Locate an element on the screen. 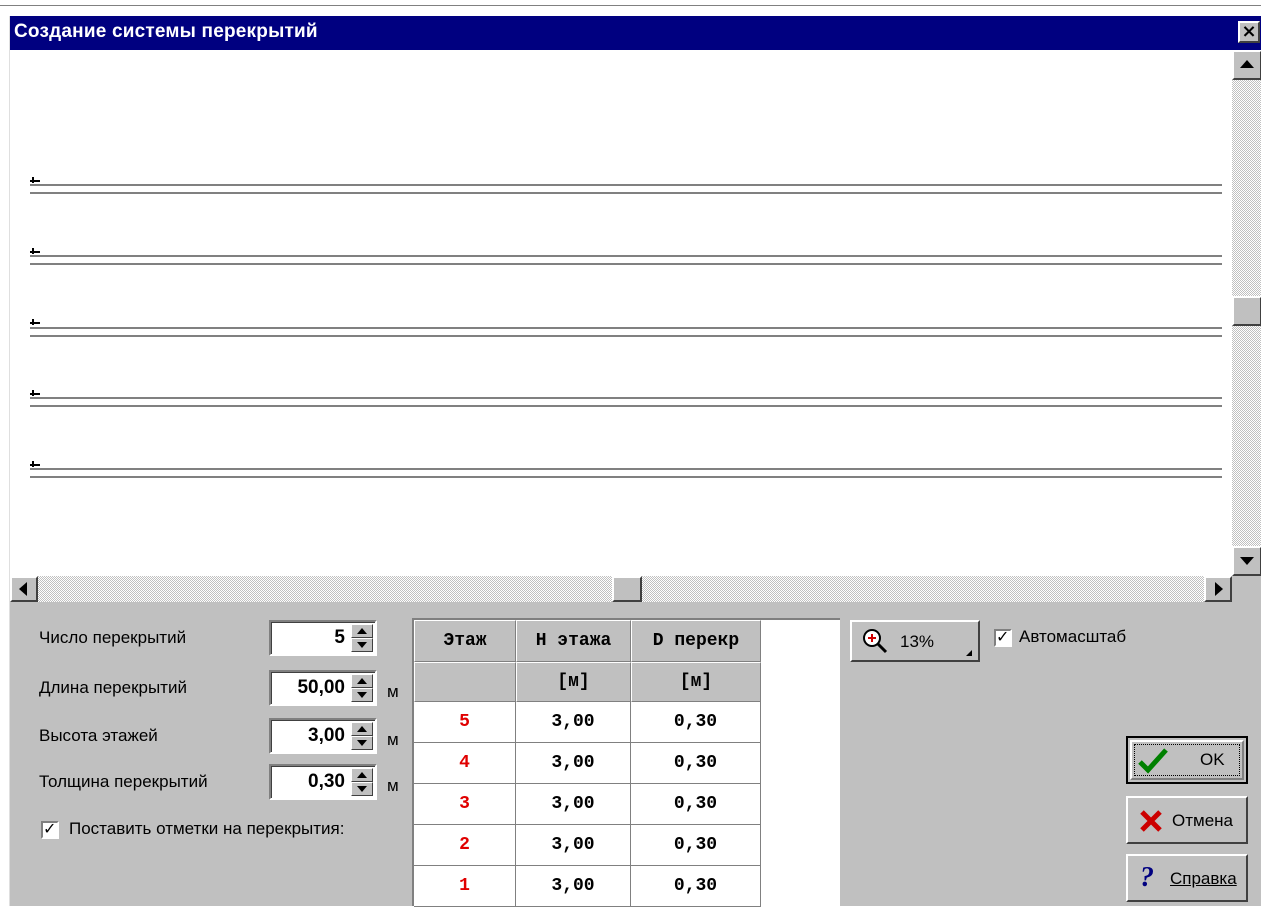 This screenshot has width=1261, height=907. table-unit-height: [м] is located at coordinates (573, 682).